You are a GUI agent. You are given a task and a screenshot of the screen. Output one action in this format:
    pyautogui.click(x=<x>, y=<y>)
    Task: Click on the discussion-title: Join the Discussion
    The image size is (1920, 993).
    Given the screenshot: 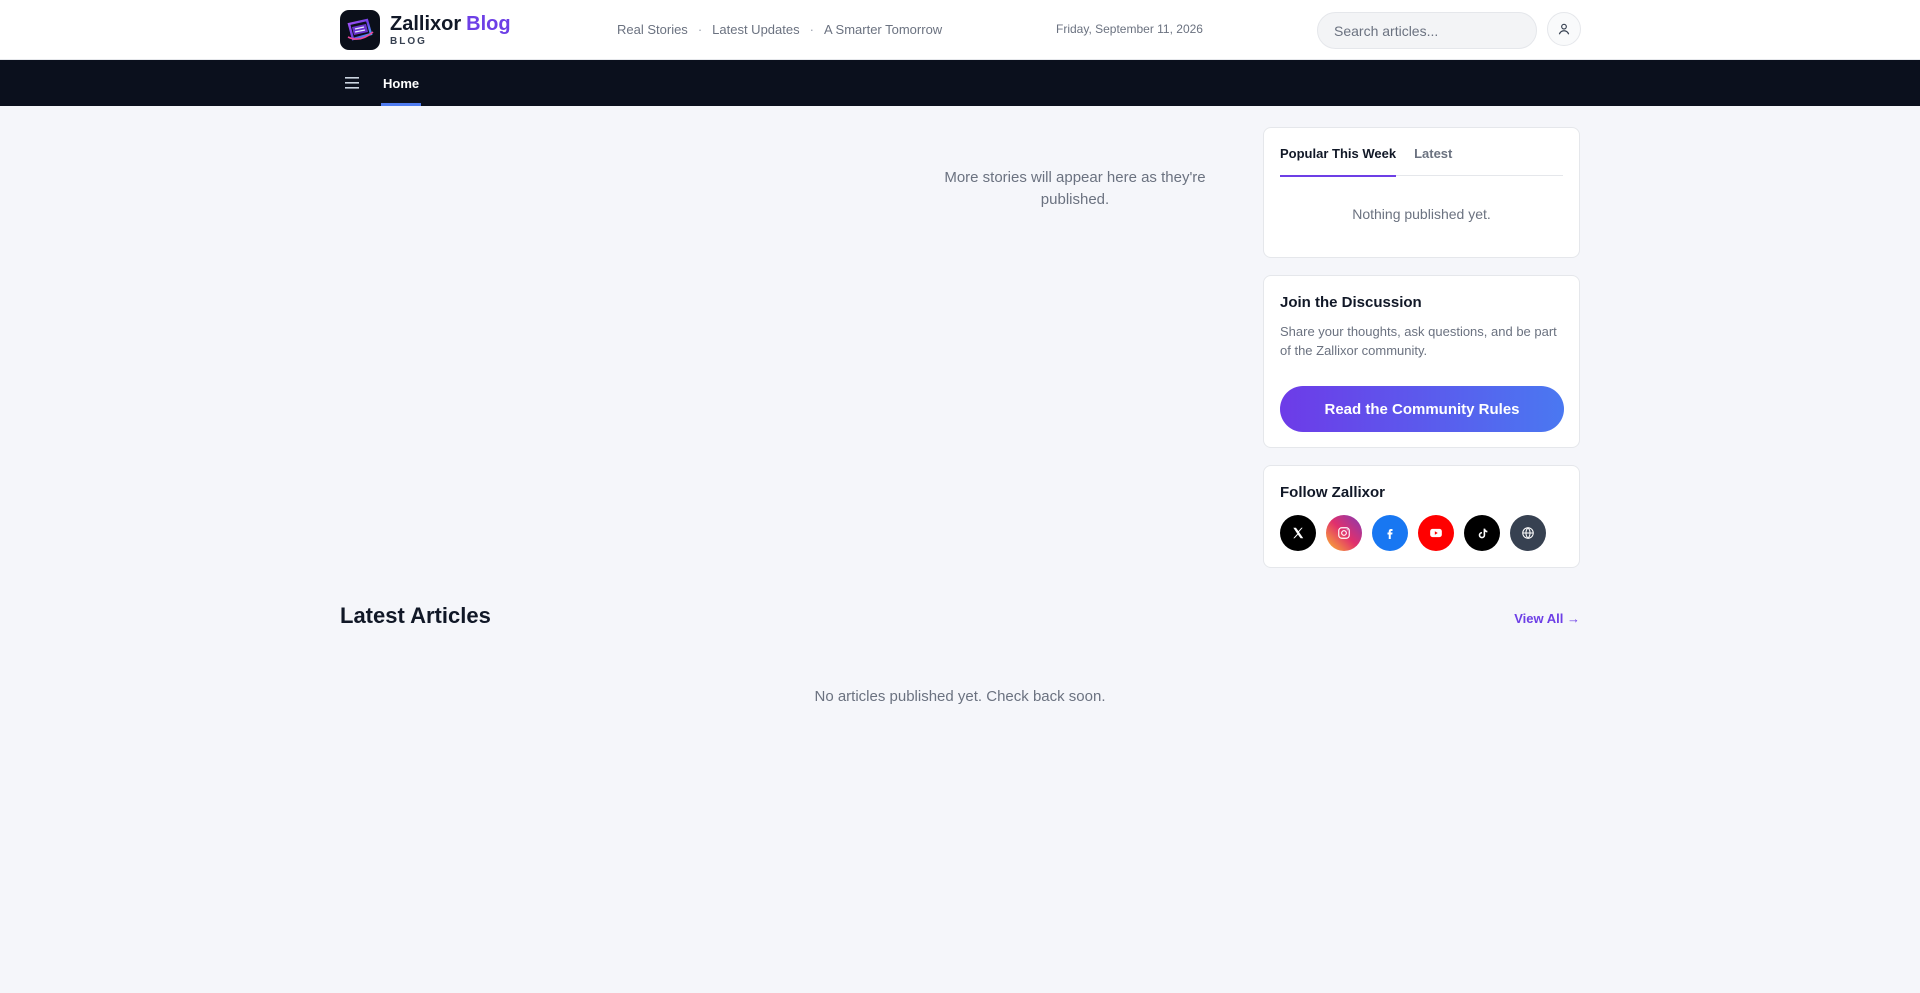 What is the action you would take?
    pyautogui.click(x=1351, y=302)
    